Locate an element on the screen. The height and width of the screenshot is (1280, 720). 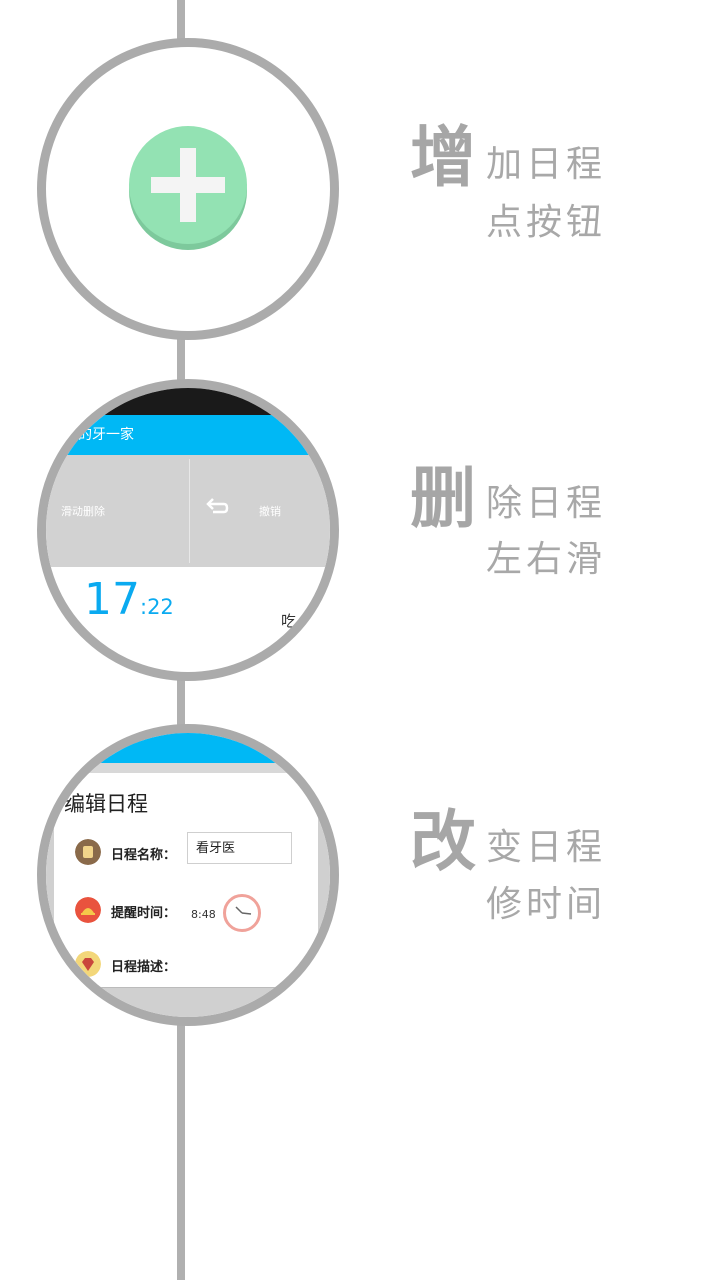
status-bar is located at coordinates (188, 401).